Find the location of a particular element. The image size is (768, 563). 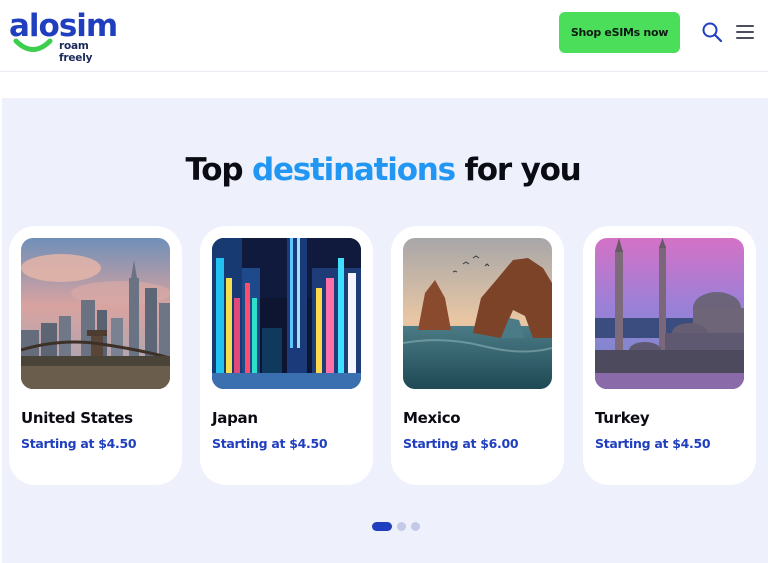

site-header: alosim roam freely Shop eSIMs now is located at coordinates (384, 36).